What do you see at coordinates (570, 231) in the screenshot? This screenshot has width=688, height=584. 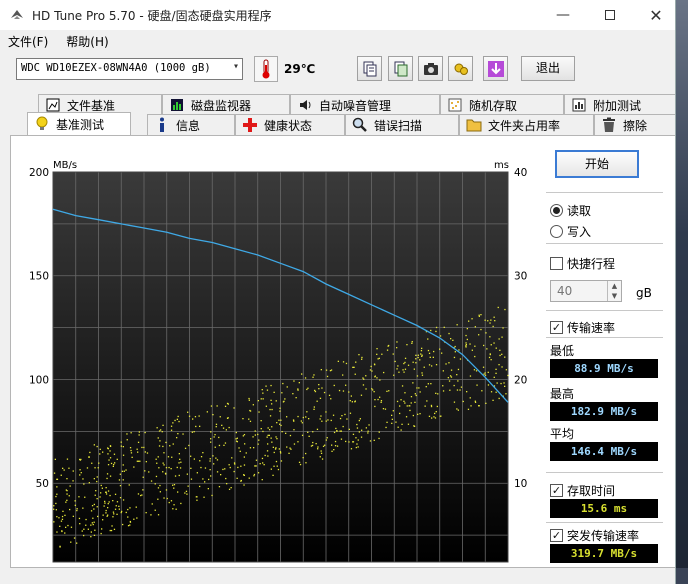 I see `write-radio: 写入` at bounding box center [570, 231].